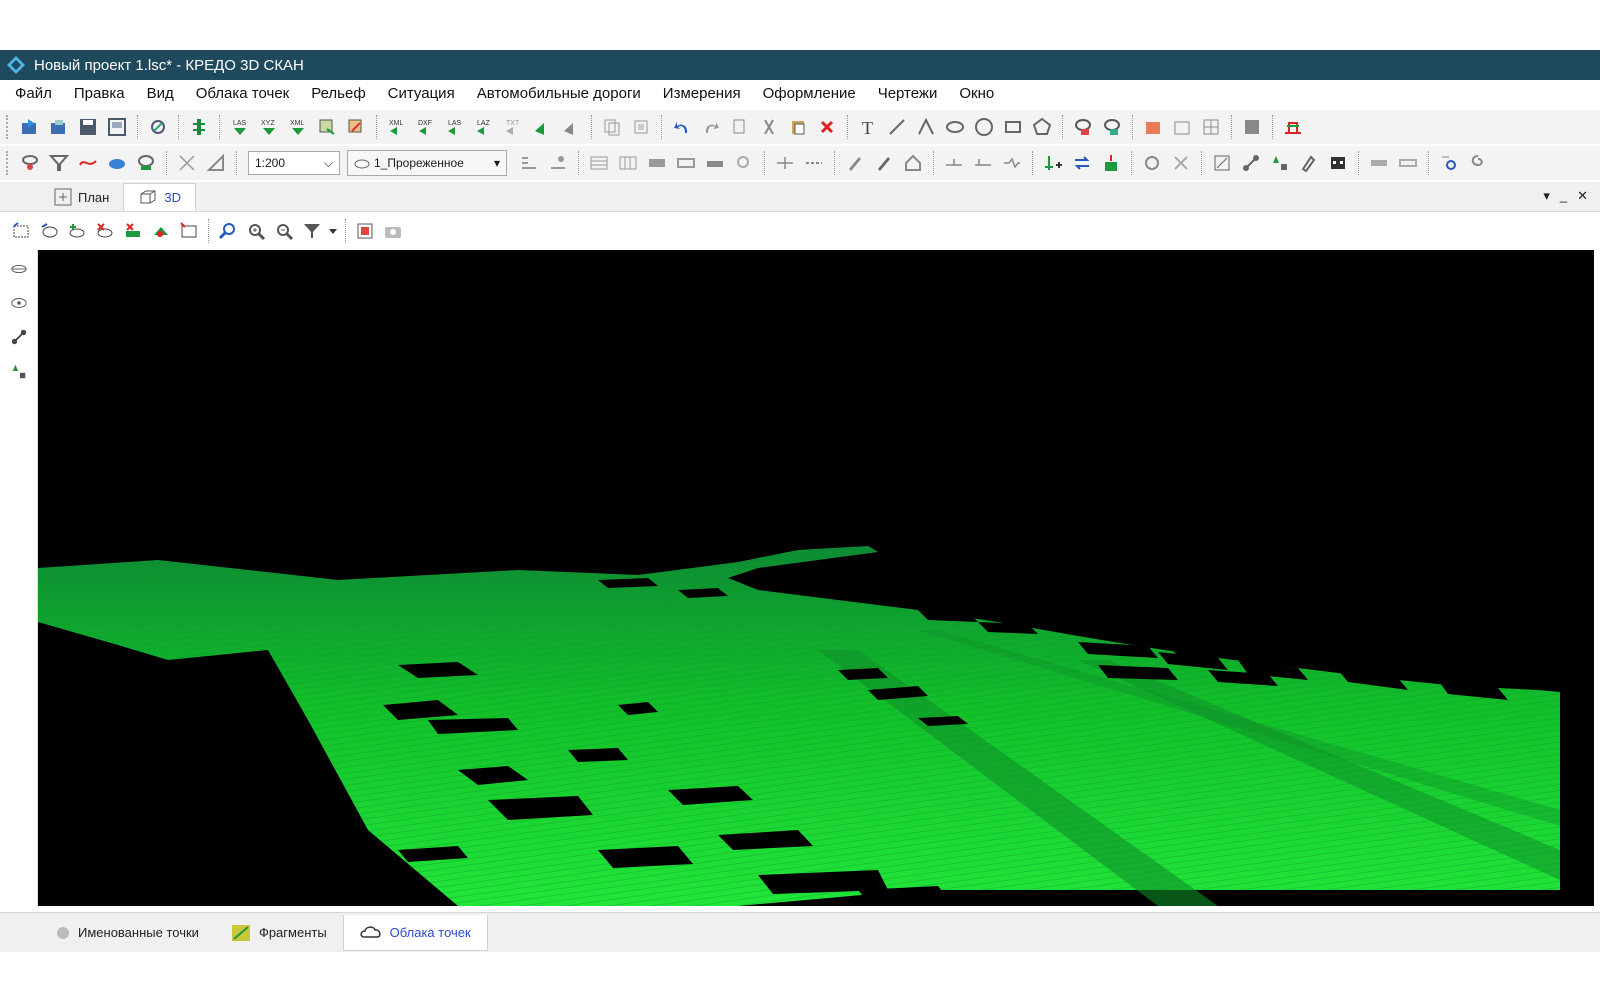  Describe the element at coordinates (641, 127) in the screenshot. I see `paste-doc-button` at that location.